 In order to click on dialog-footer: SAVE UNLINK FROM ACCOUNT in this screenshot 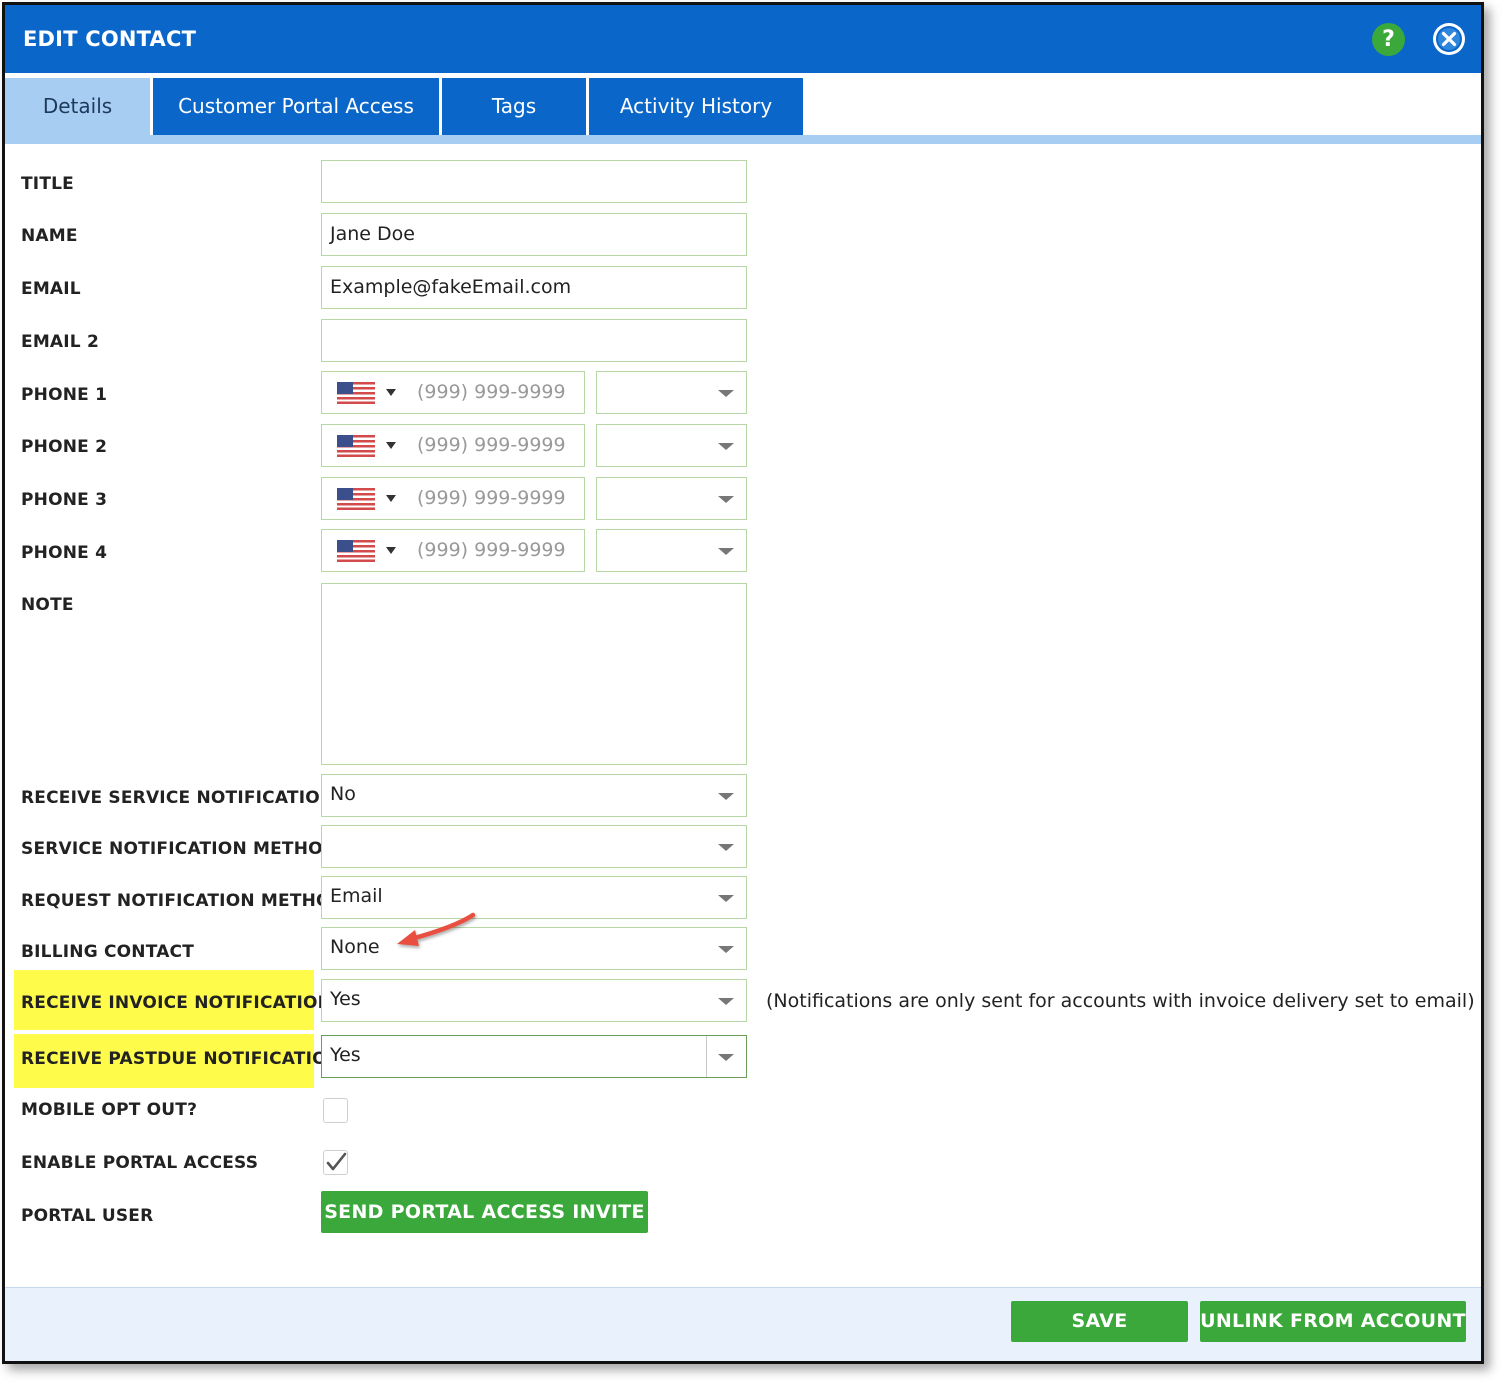, I will do `click(743, 1324)`.